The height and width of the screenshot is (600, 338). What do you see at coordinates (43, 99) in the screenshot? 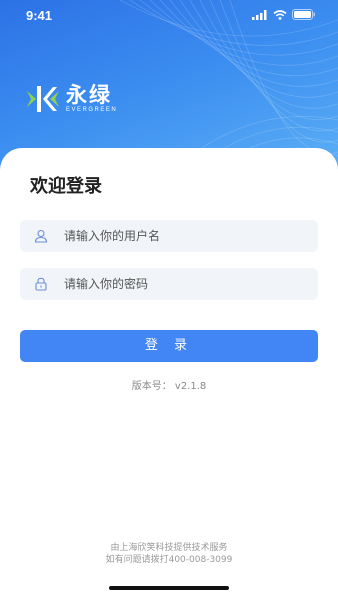
I see `evergreen-logo-icon` at bounding box center [43, 99].